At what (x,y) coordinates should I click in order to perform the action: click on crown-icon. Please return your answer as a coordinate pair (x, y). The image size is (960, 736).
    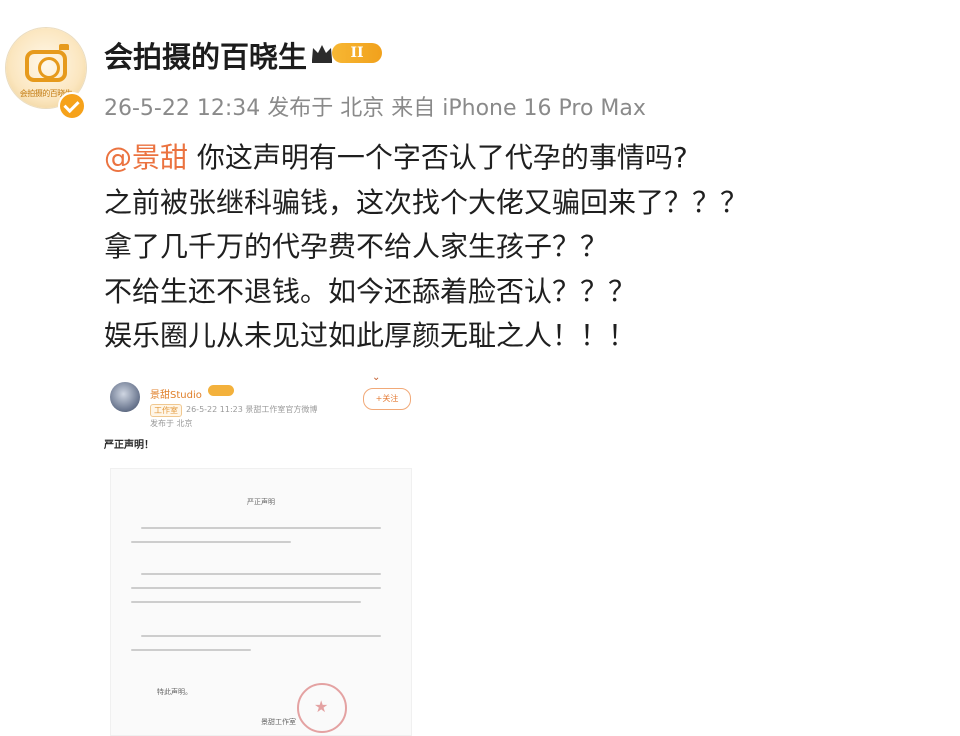
    Looking at the image, I should click on (322, 54).